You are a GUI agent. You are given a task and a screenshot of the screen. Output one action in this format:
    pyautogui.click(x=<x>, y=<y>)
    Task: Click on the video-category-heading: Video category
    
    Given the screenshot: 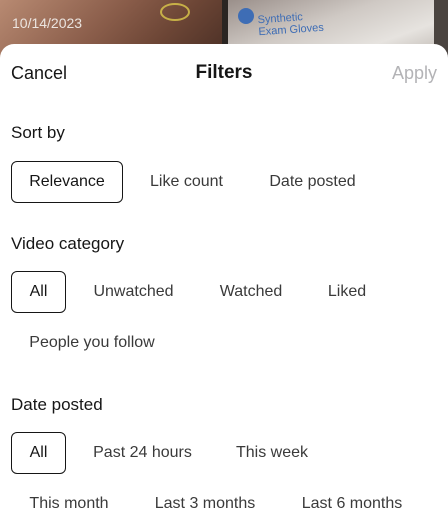 What is the action you would take?
    pyautogui.click(x=68, y=243)
    